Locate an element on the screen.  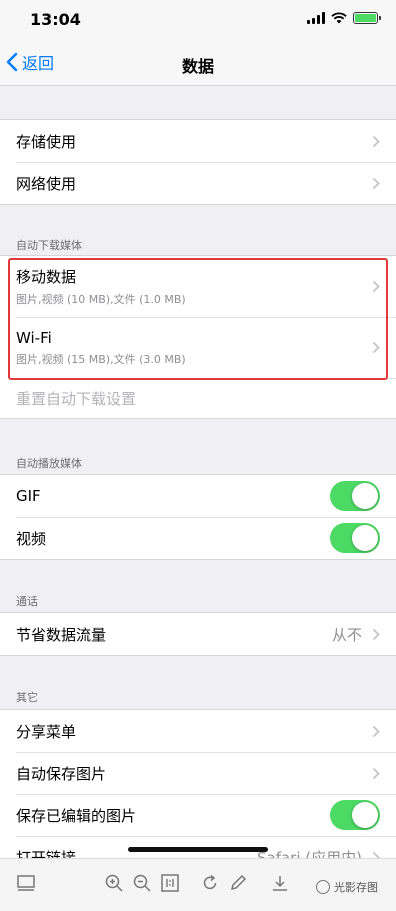
gif-toggle is located at coordinates (355, 496).